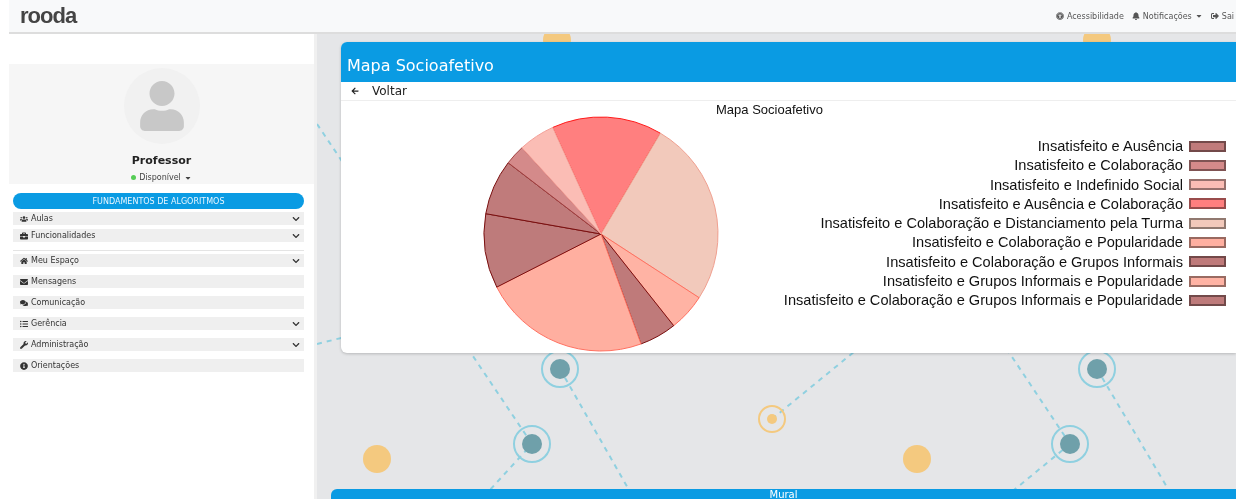 The width and height of the screenshot is (1236, 499). What do you see at coordinates (983, 300) in the screenshot?
I see `legend-label: Insatisfeito e Colaboração e Grupos Informais e Popularidade` at bounding box center [983, 300].